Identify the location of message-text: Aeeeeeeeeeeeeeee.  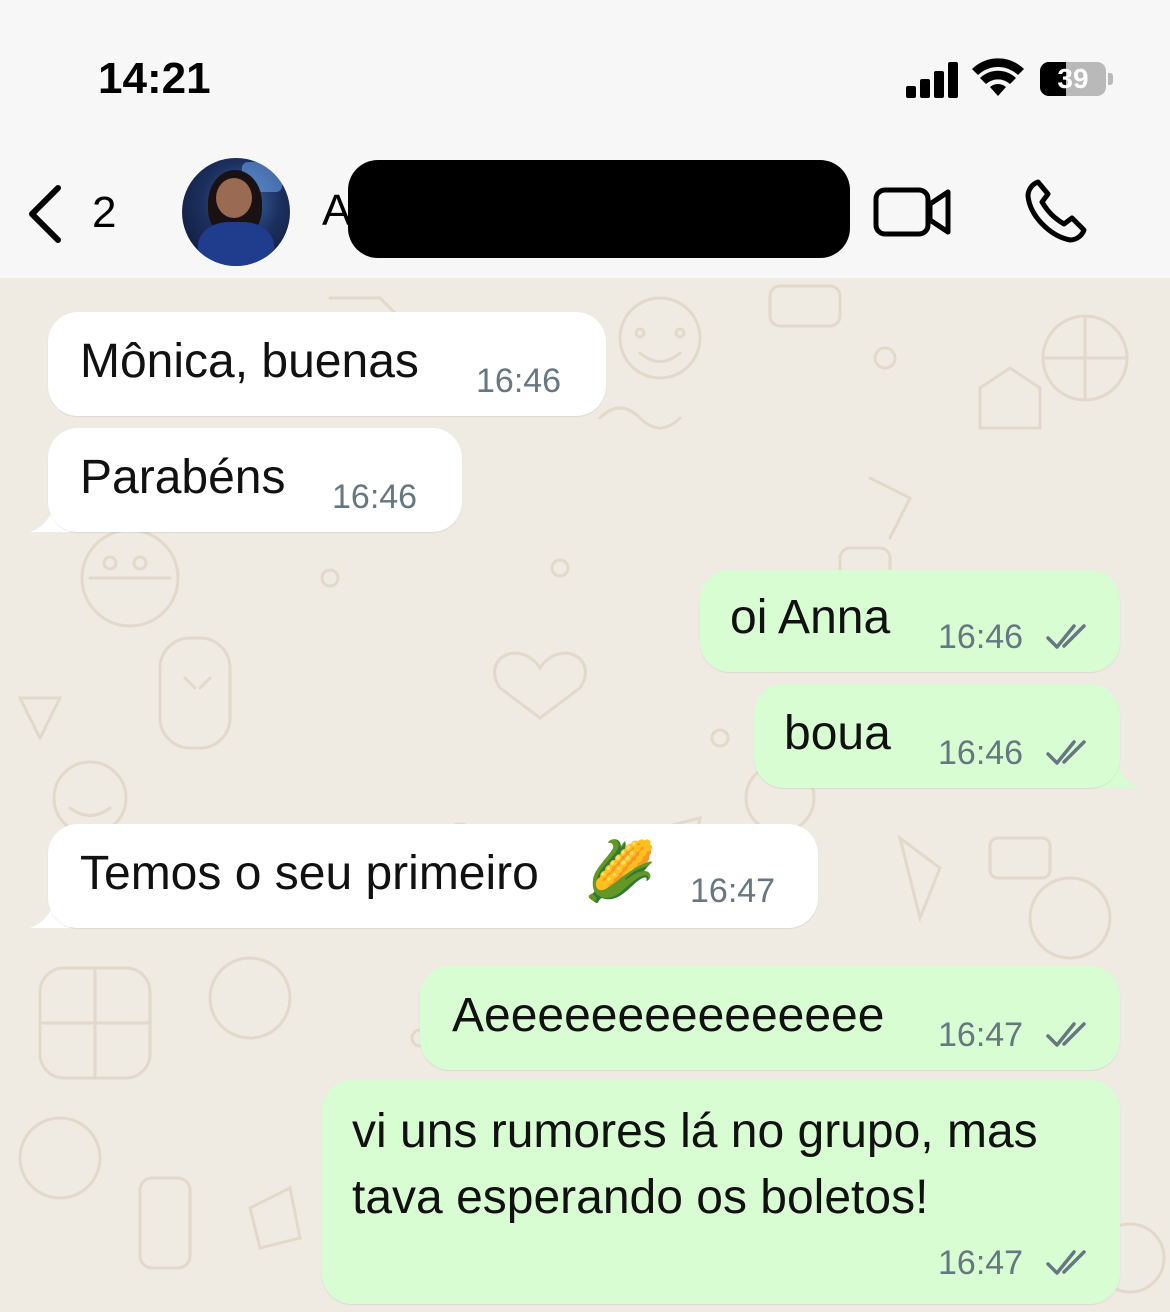
(668, 1015).